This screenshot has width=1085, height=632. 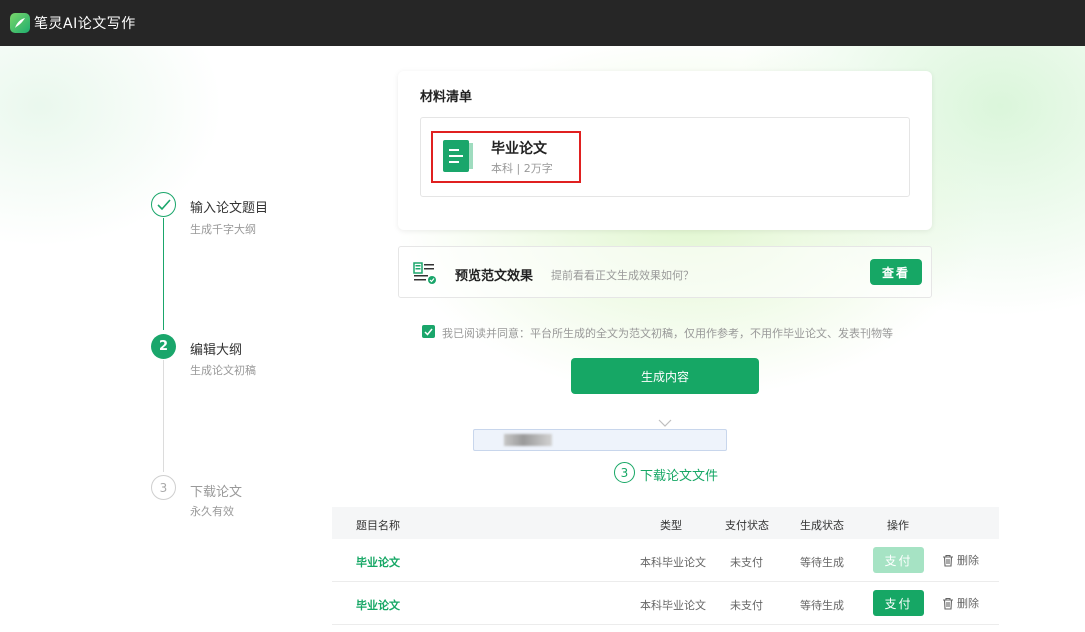 What do you see at coordinates (494, 276) in the screenshot?
I see `preview-title: 预览范文效果` at bounding box center [494, 276].